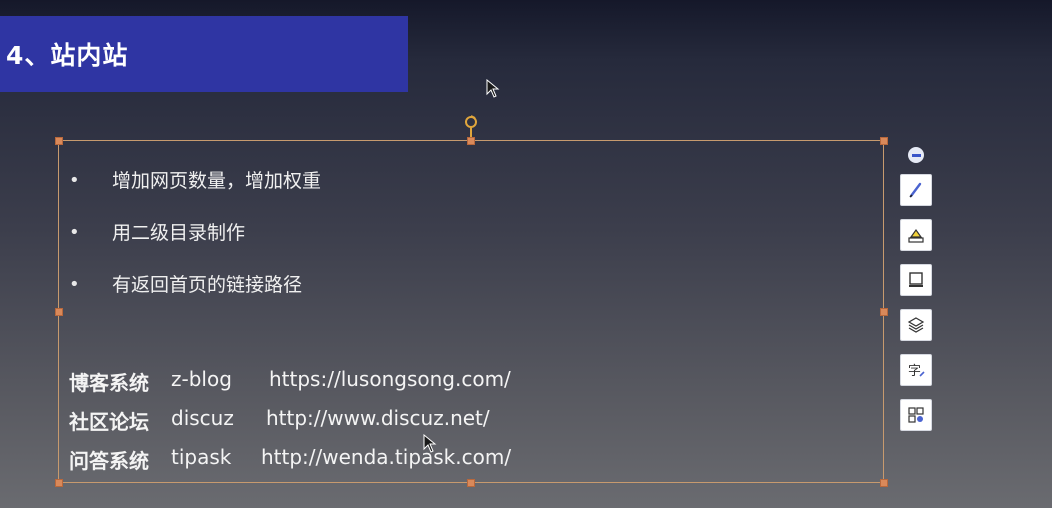  What do you see at coordinates (202, 418) in the screenshot?
I see `site-system: discuz` at bounding box center [202, 418].